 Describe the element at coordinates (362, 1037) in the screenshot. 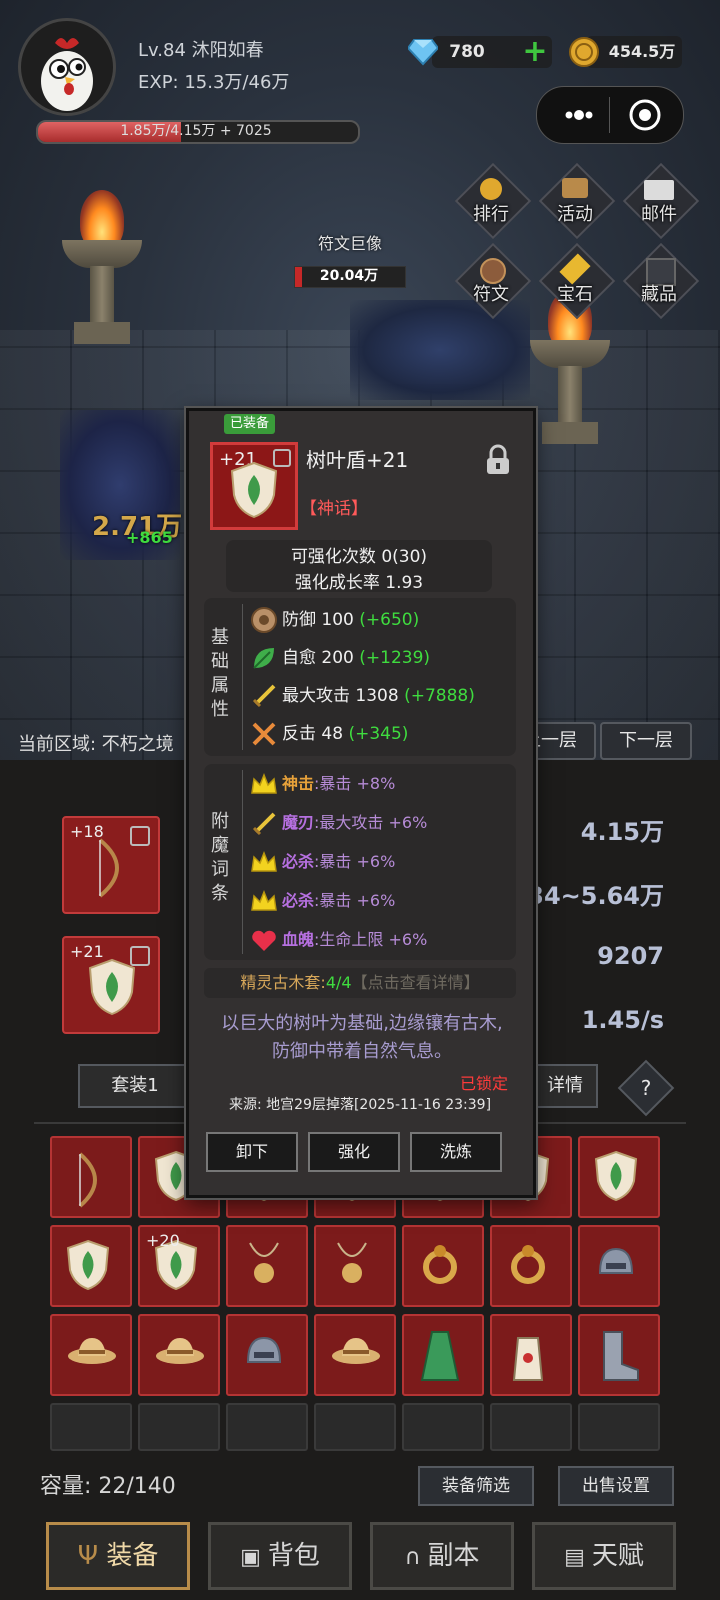

I see `item-description: 以巨大的树叶为基础,边缘镶有古木,防御中带着自然气息。` at that location.